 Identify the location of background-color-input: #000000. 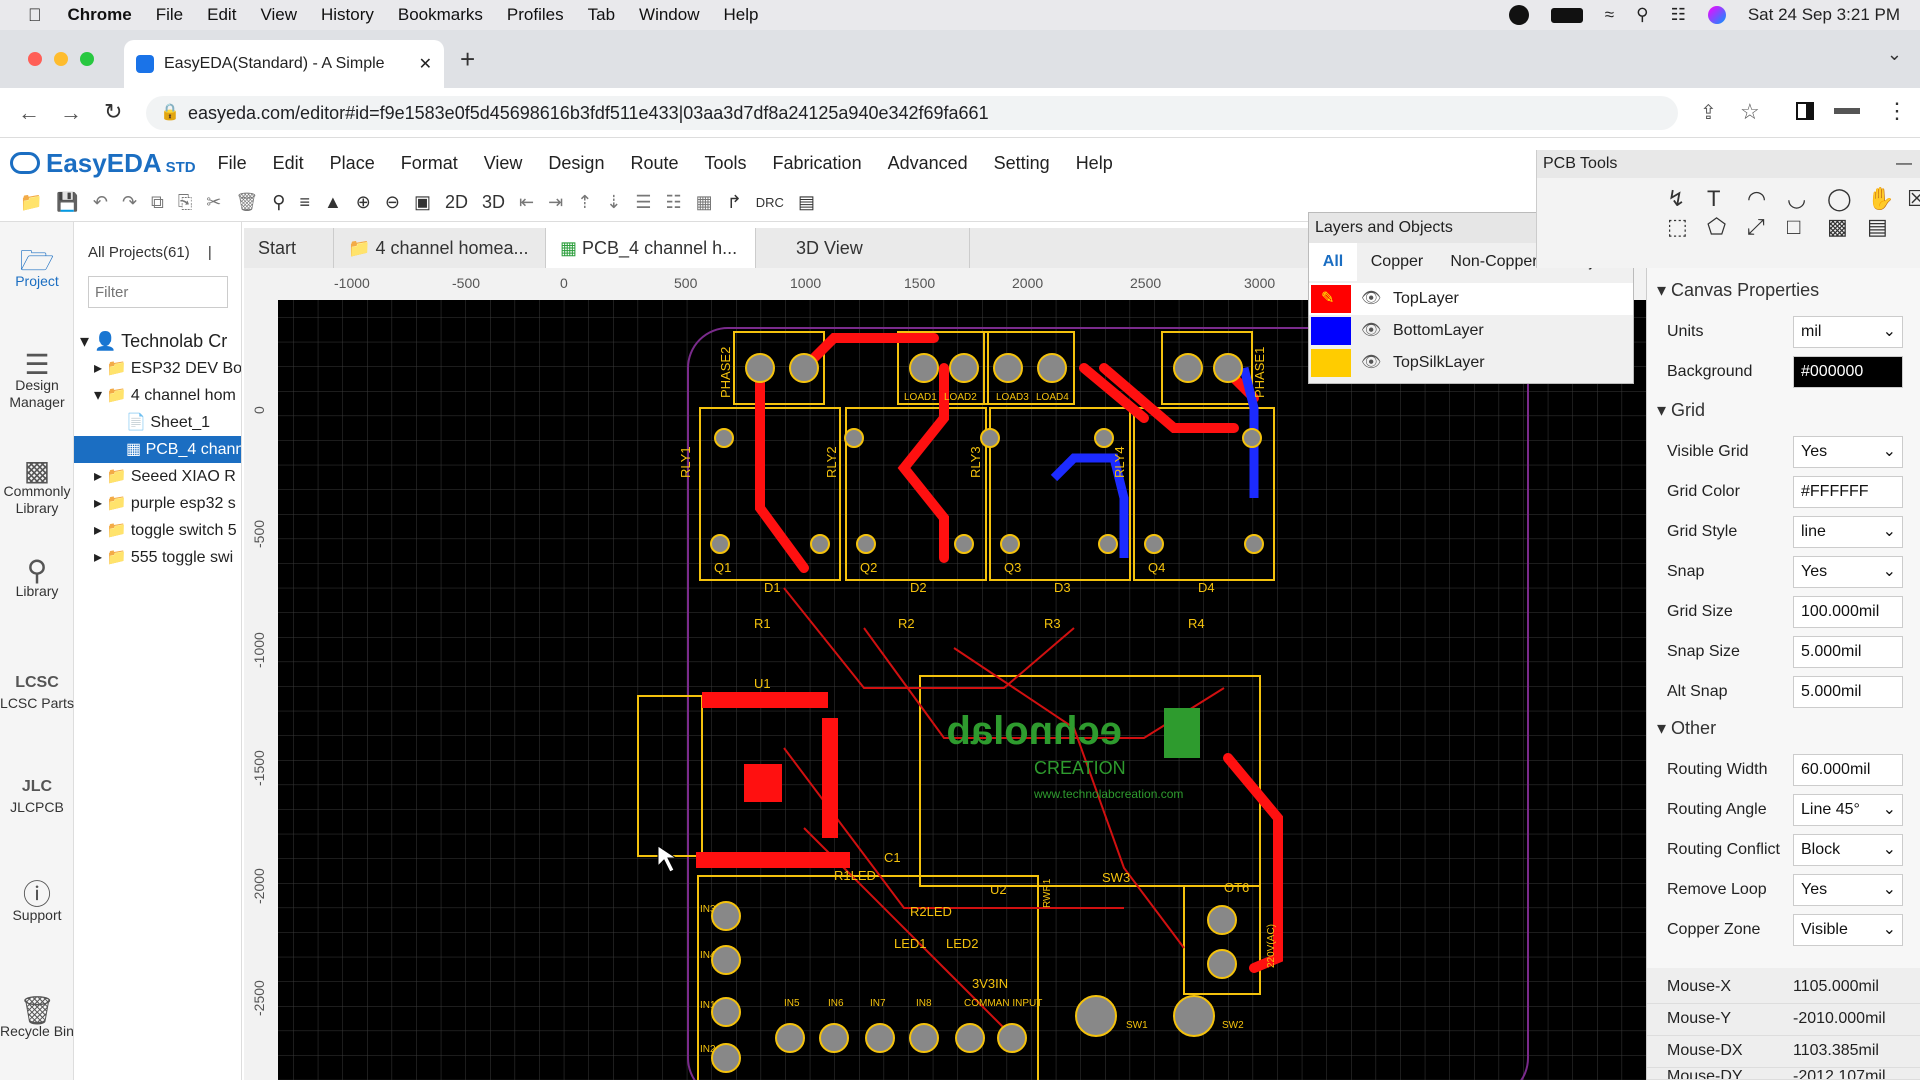
(1848, 372).